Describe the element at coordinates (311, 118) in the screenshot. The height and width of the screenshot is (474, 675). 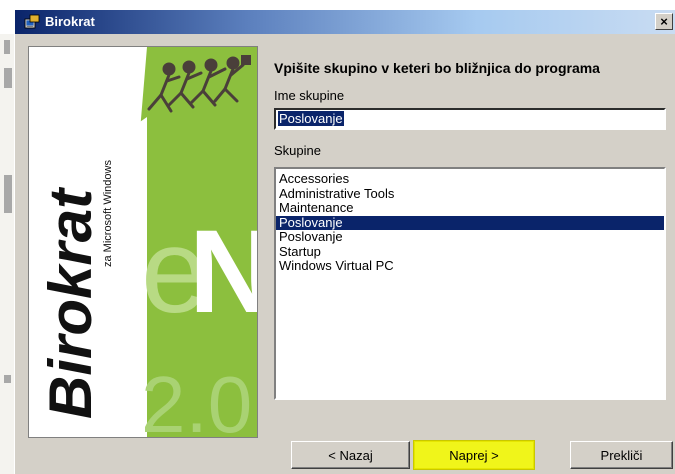
I see `group-name-value: Poslovanje` at that location.